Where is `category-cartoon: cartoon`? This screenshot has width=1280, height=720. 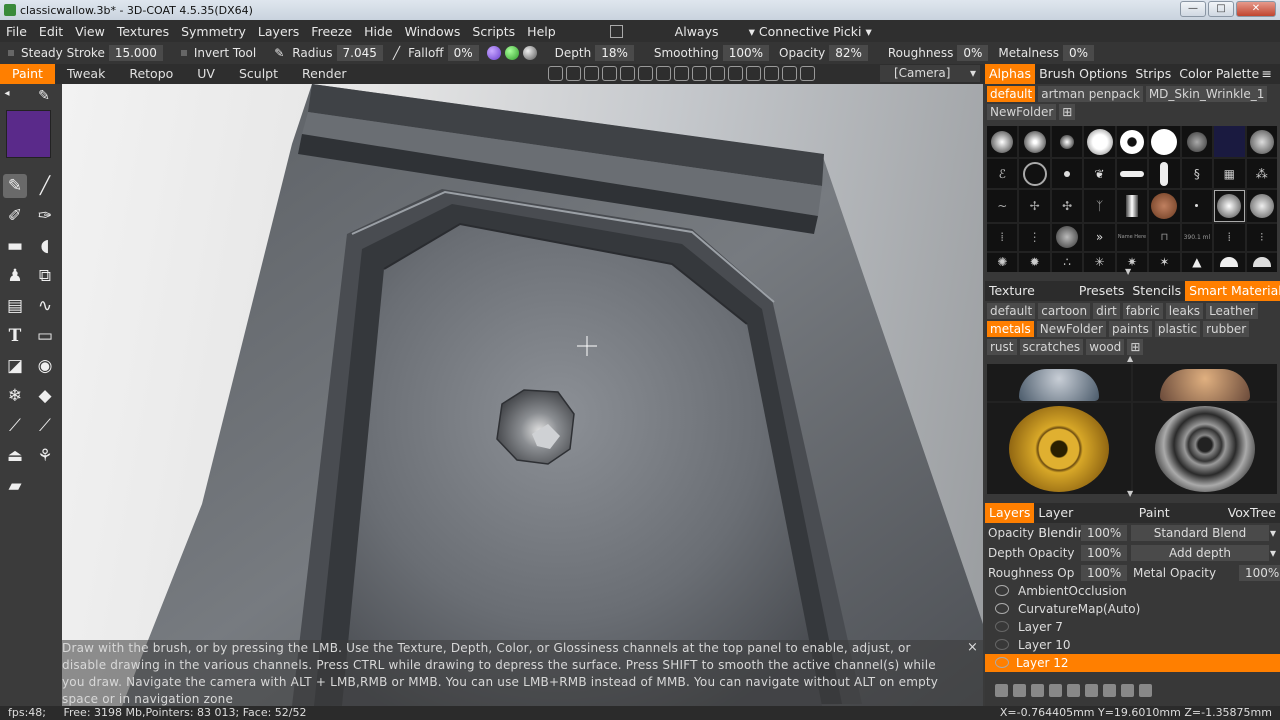 category-cartoon: cartoon is located at coordinates (1064, 311).